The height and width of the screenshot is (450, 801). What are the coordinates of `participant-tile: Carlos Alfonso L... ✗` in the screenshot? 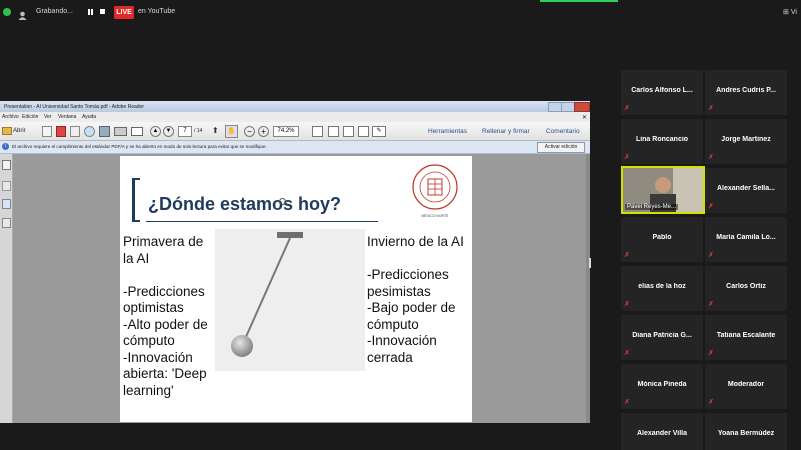 It's located at (662, 92).